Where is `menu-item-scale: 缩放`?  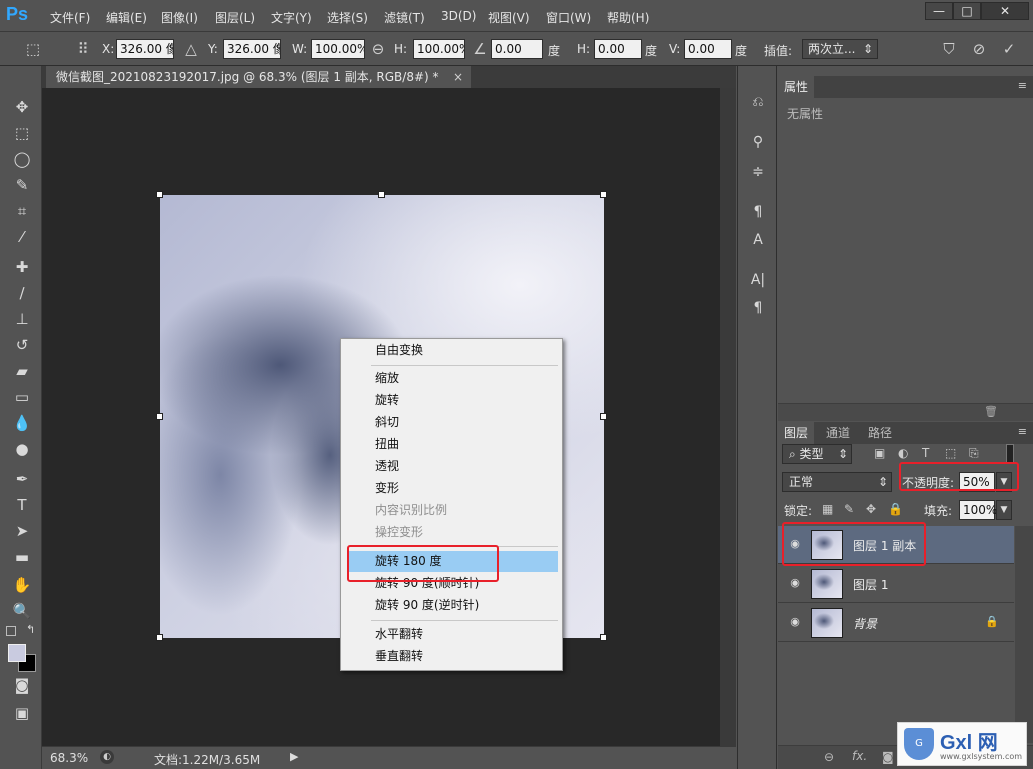
menu-item-scale: 缩放 is located at coordinates (452, 378).